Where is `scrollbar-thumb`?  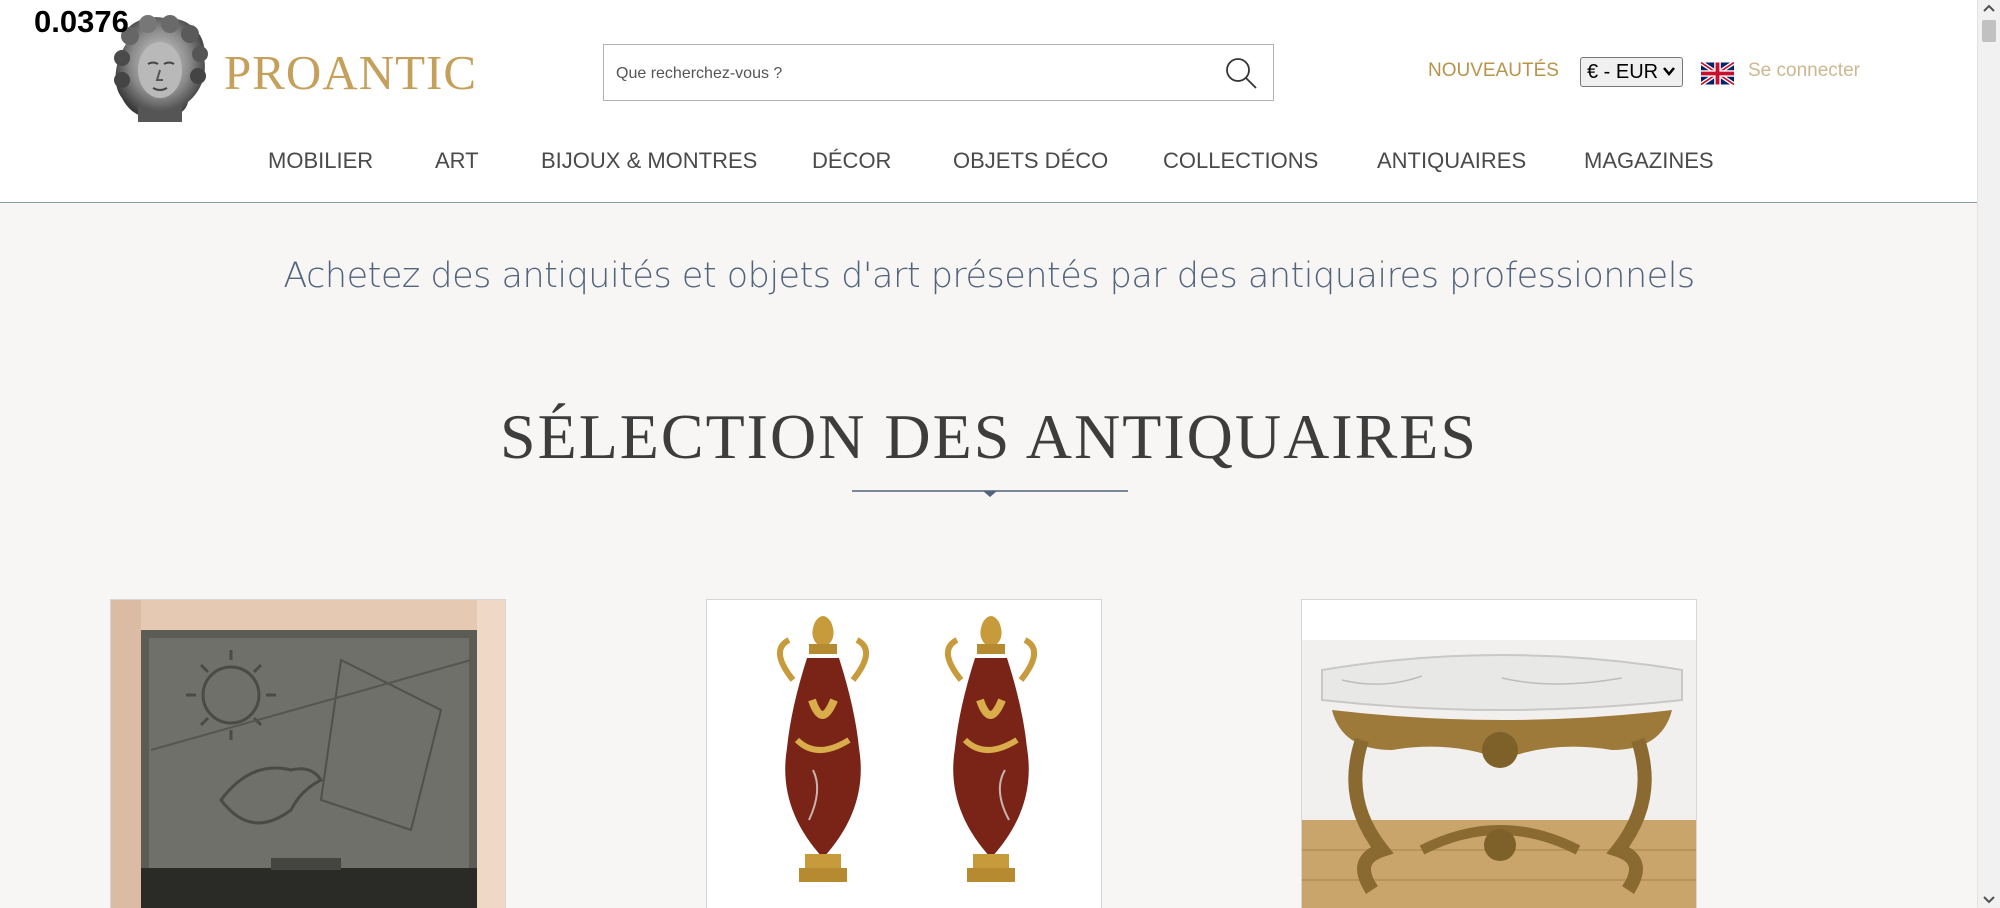 scrollbar-thumb is located at coordinates (1989, 31).